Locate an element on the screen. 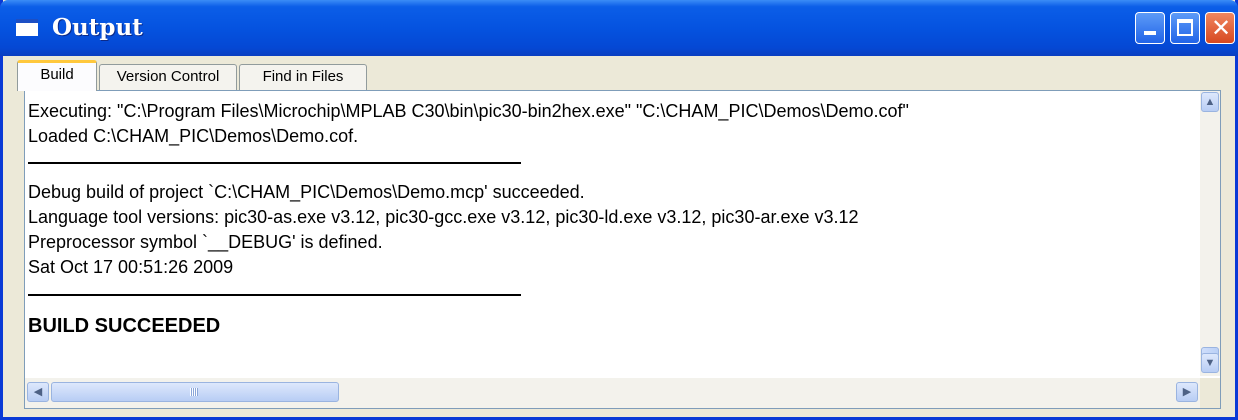 The height and width of the screenshot is (420, 1238). scroll-up-button: ▲ is located at coordinates (1210, 102).